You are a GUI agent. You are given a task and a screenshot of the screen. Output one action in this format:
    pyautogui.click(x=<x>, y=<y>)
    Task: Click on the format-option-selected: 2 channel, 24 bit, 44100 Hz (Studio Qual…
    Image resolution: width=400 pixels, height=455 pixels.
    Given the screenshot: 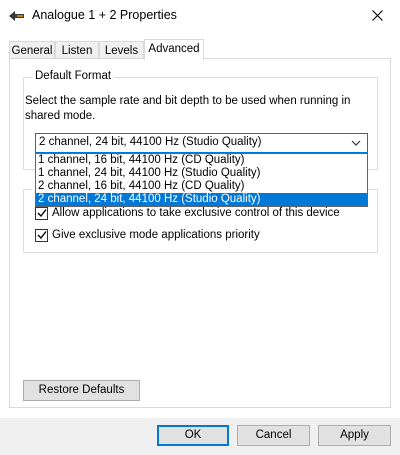 What is the action you would take?
    pyautogui.click(x=201, y=199)
    